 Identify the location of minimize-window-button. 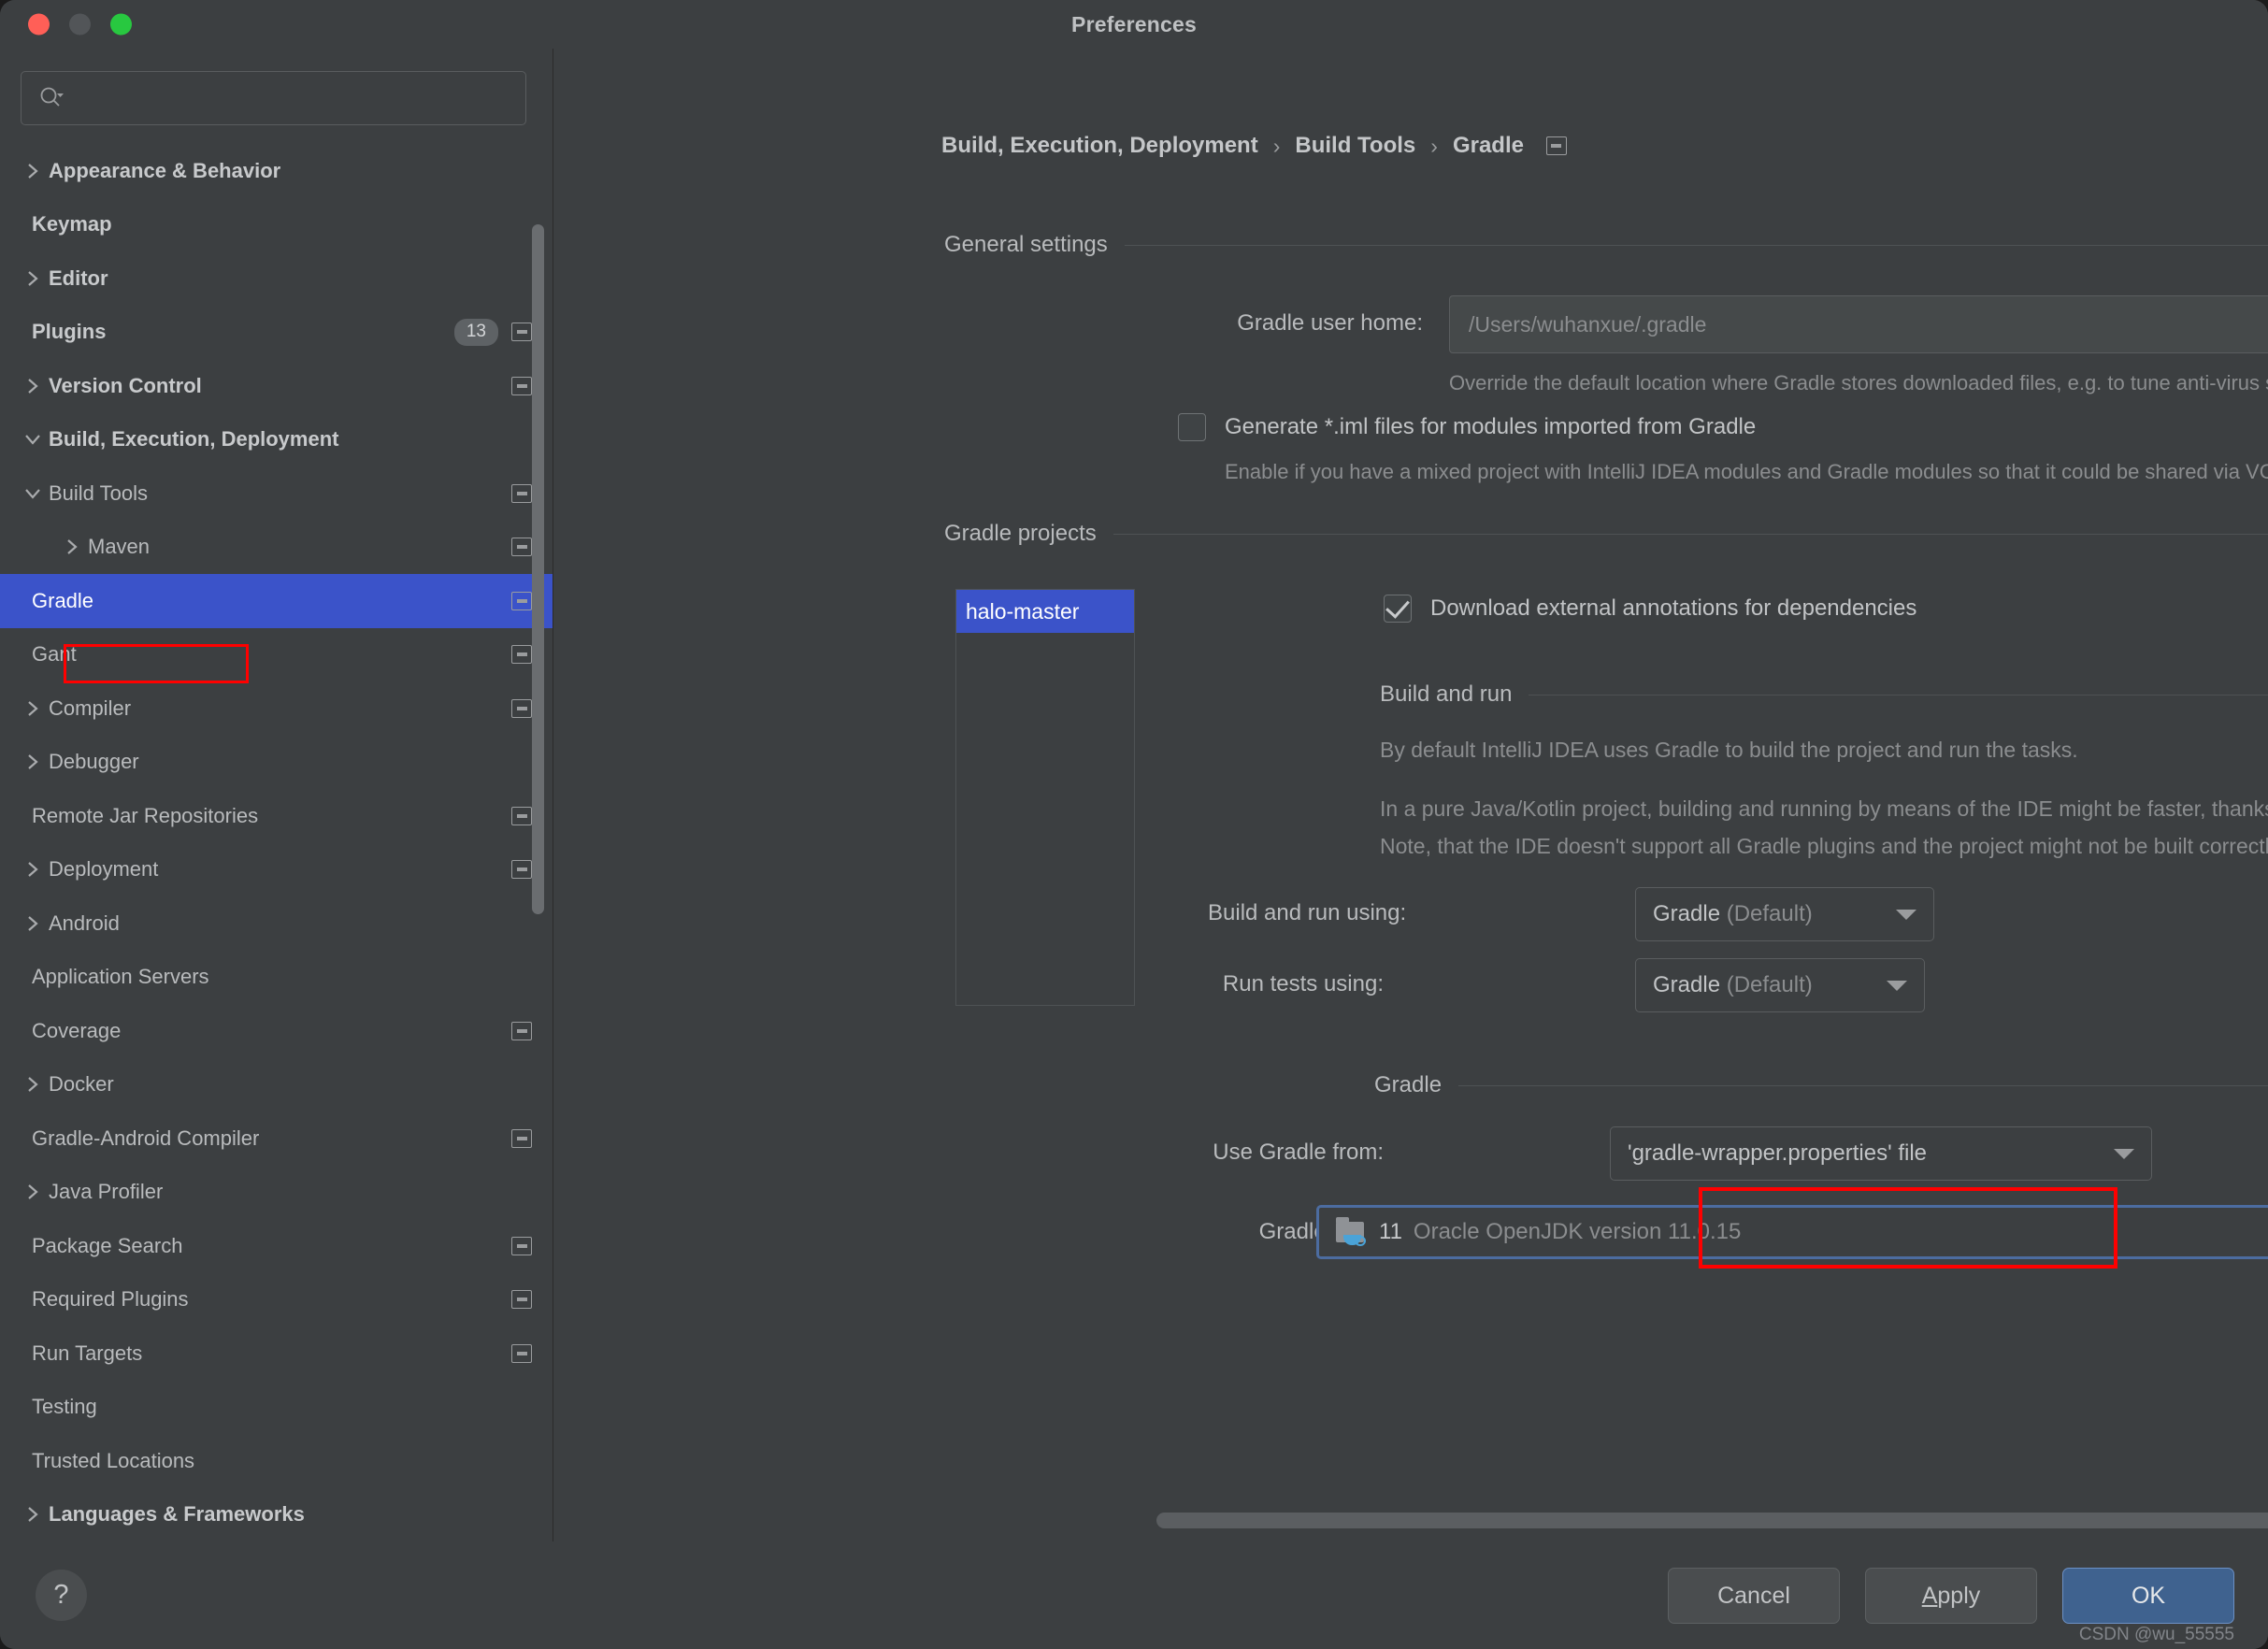
(80, 24).